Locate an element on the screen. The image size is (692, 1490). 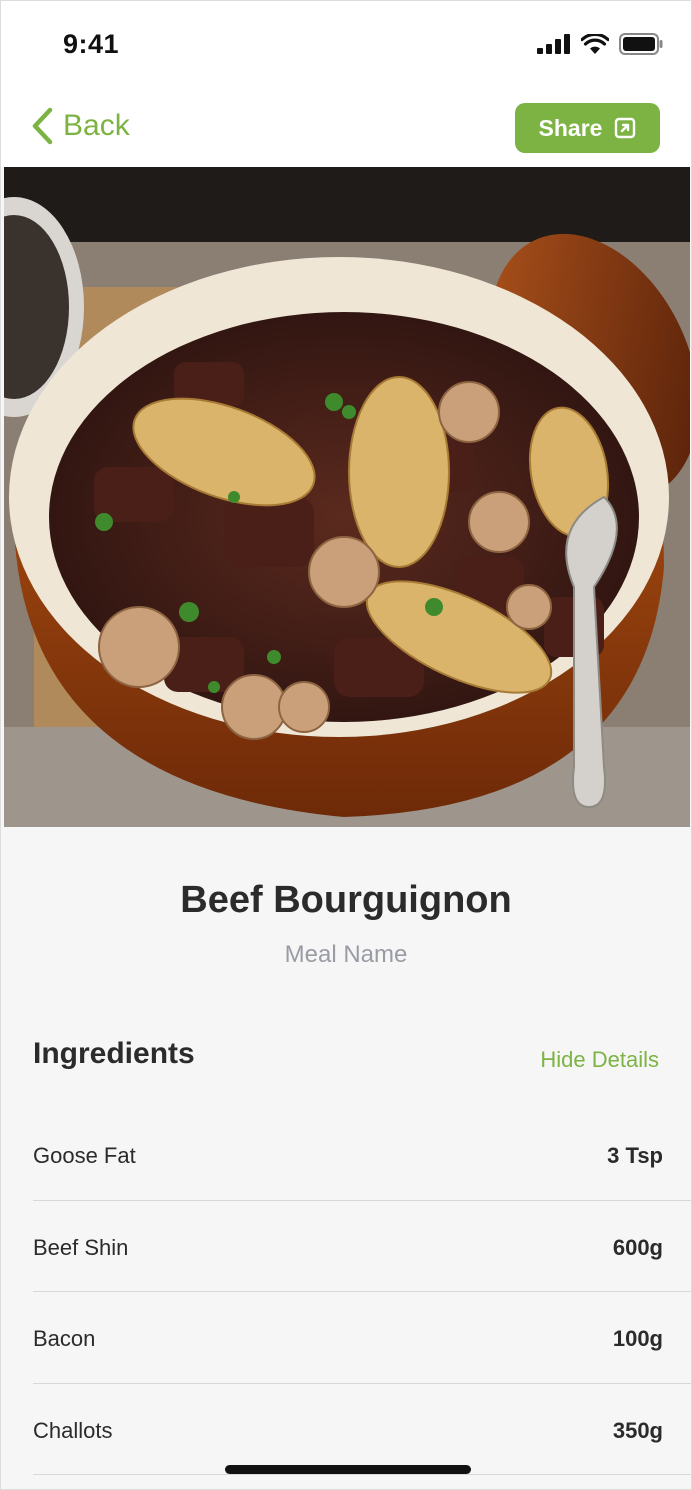
status-icons is located at coordinates (600, 44).